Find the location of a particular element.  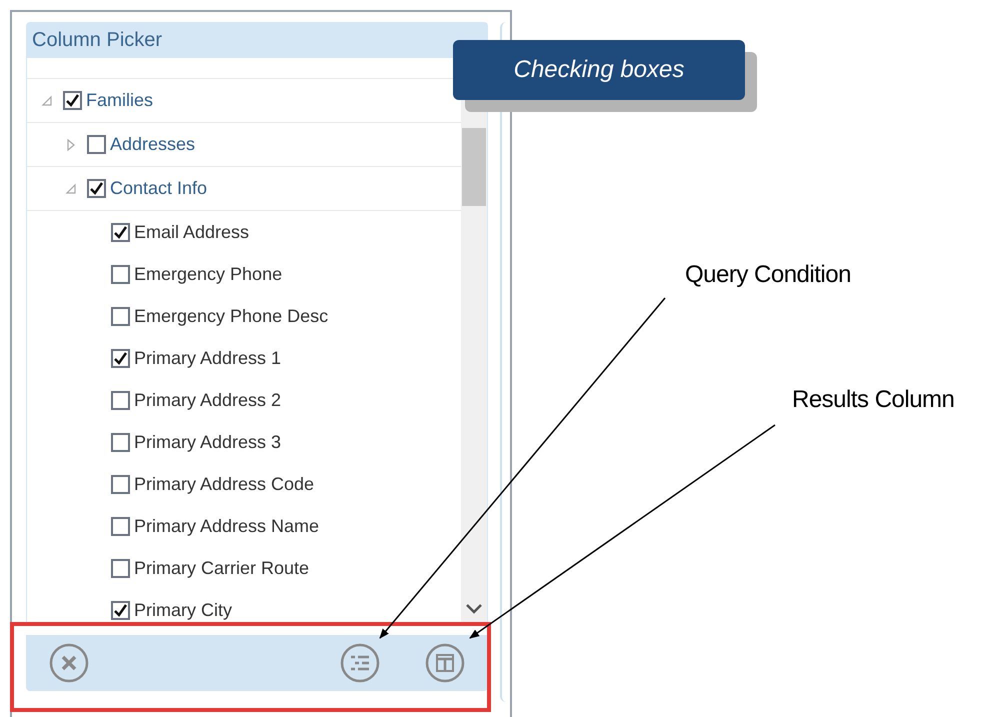

tree-item-label: Emergency Phone is located at coordinates (208, 274).